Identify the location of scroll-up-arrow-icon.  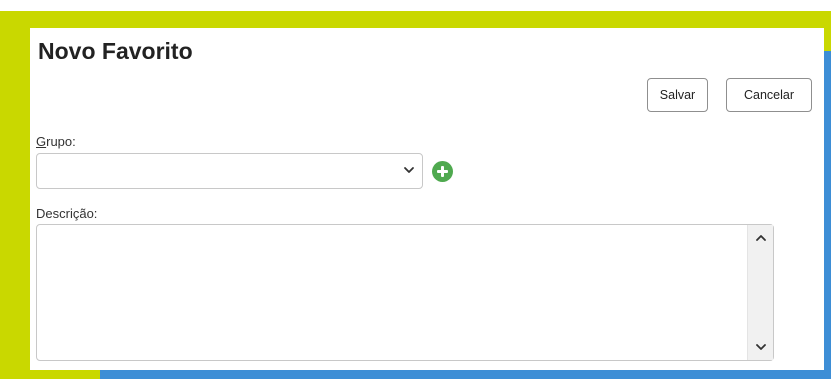
(761, 238).